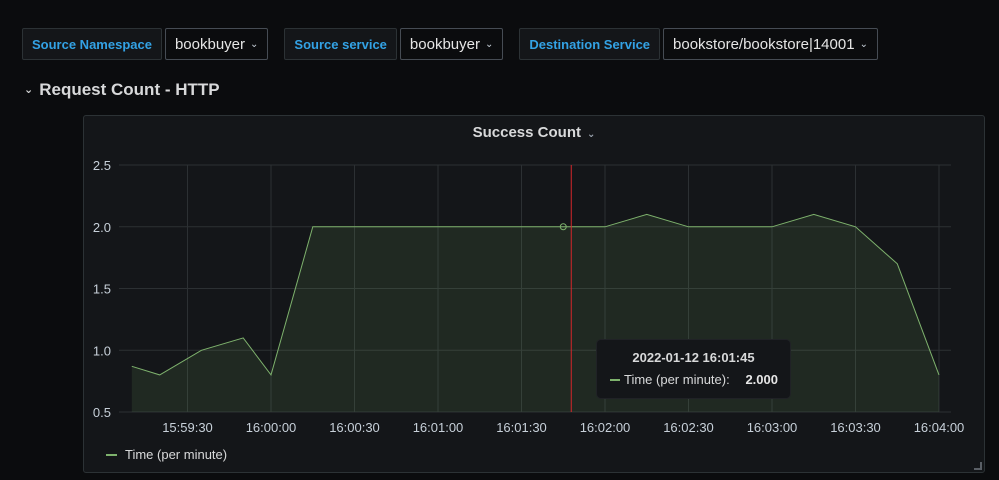  Describe the element at coordinates (111, 454) in the screenshot. I see `legend-swatch` at that location.